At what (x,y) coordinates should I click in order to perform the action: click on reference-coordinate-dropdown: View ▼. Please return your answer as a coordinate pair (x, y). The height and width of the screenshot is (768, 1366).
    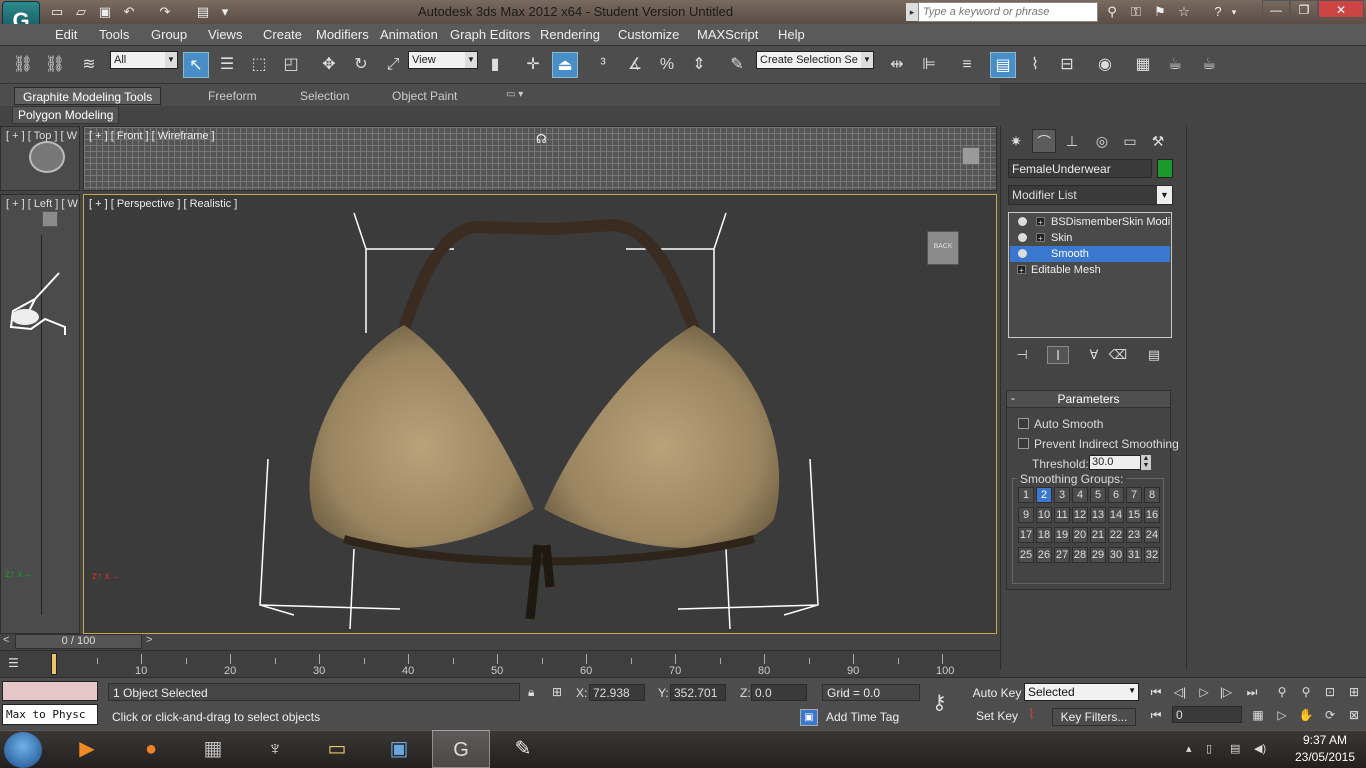
    Looking at the image, I should click on (443, 60).